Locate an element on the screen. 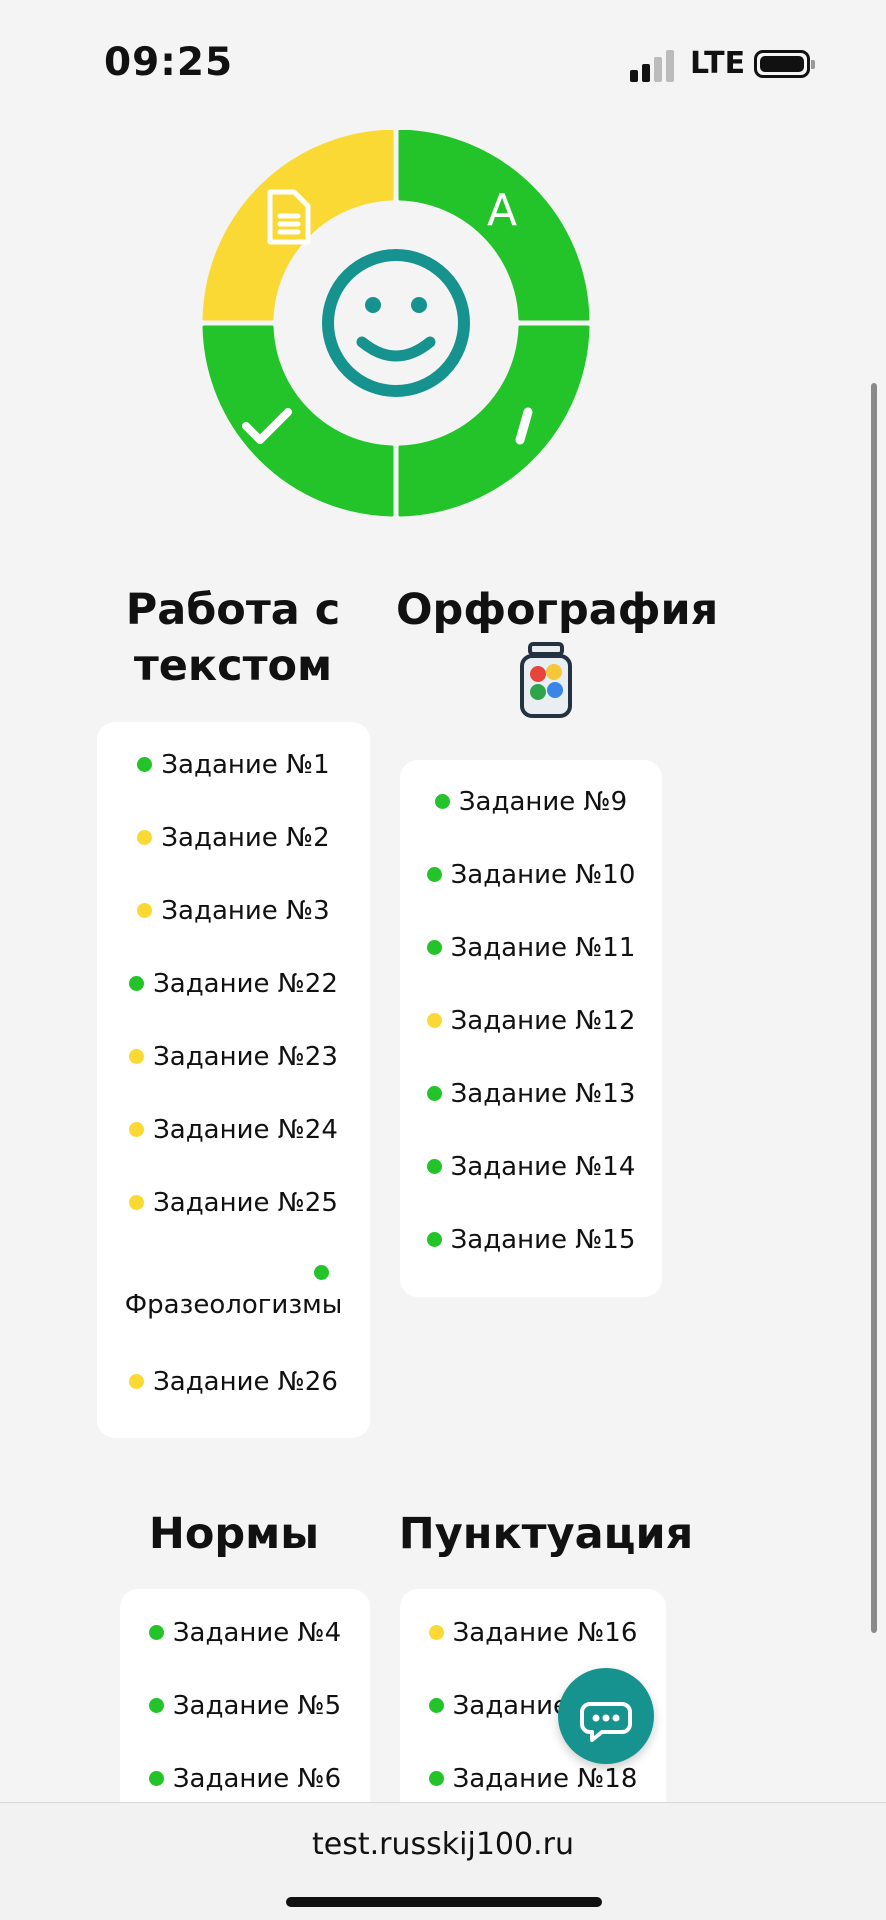 The height and width of the screenshot is (1920, 886). task-label: Фразеологизмы is located at coordinates (233, 1304).